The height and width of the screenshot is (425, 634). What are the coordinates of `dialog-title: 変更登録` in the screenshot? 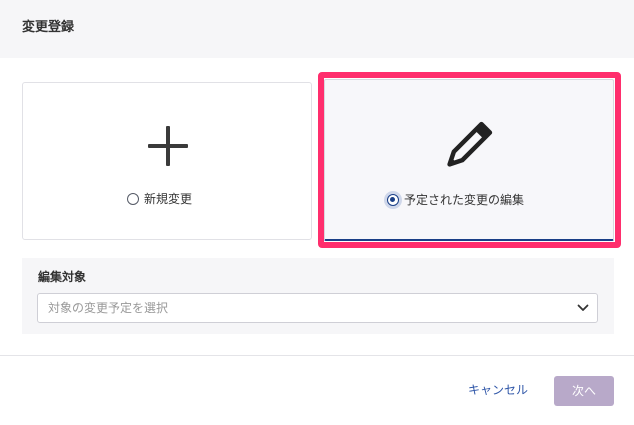 It's located at (48, 27).